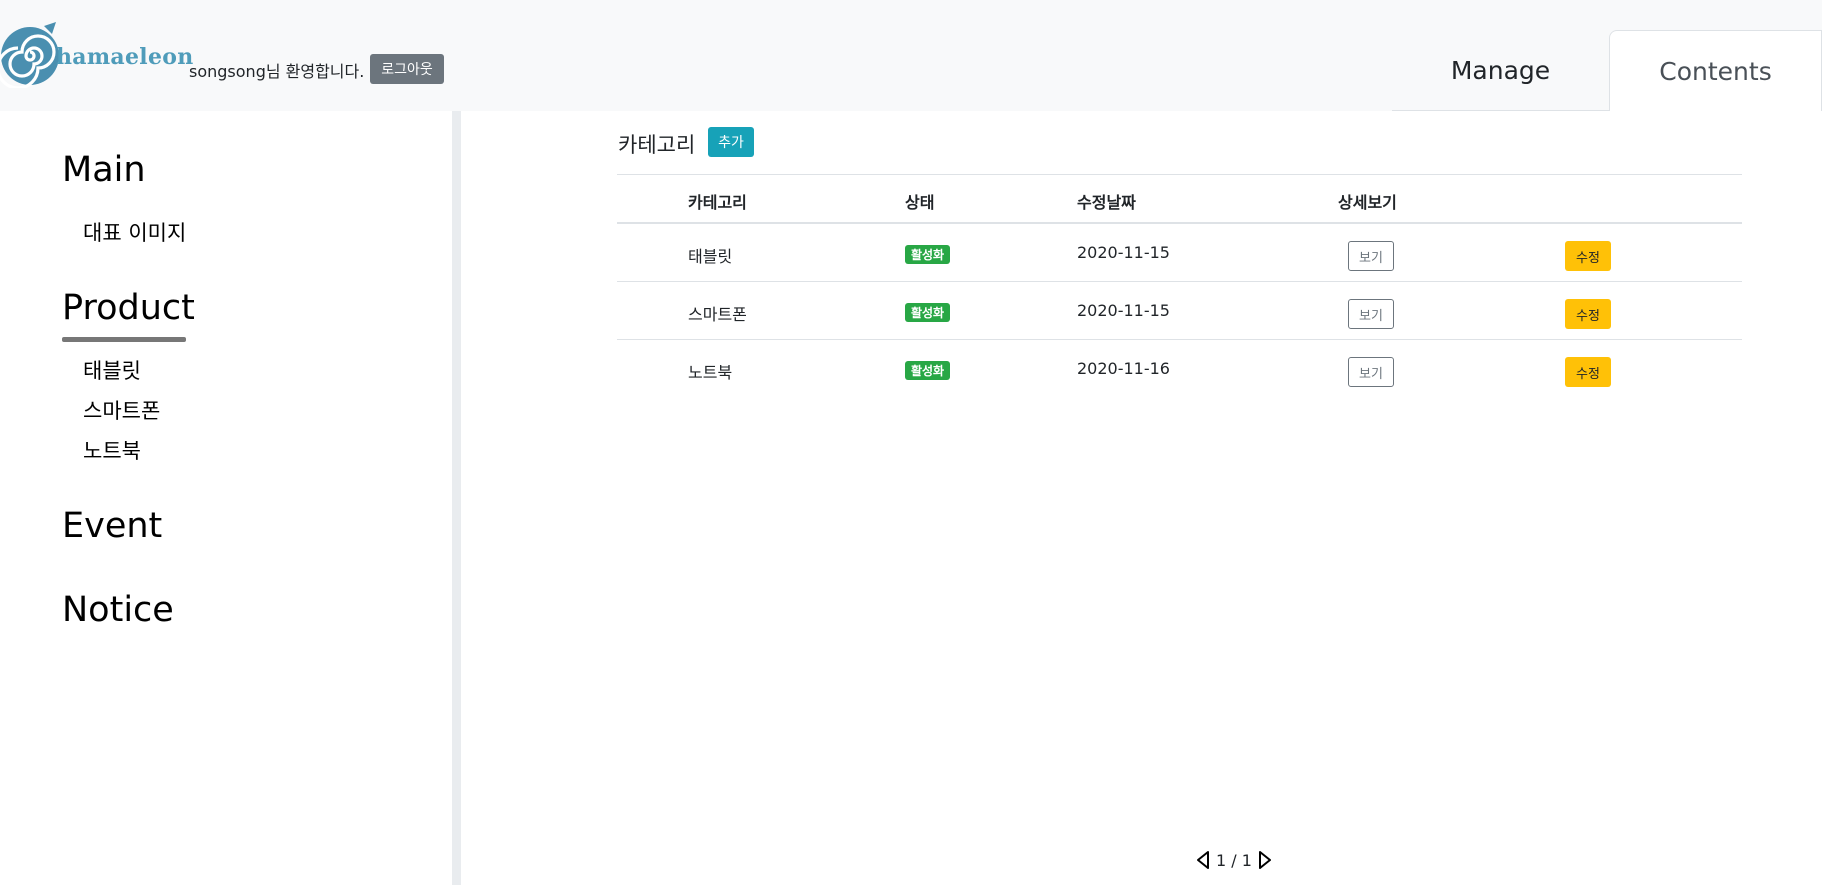 The image size is (1822, 885). I want to click on sidebar-section-product: Product, so click(128, 308).